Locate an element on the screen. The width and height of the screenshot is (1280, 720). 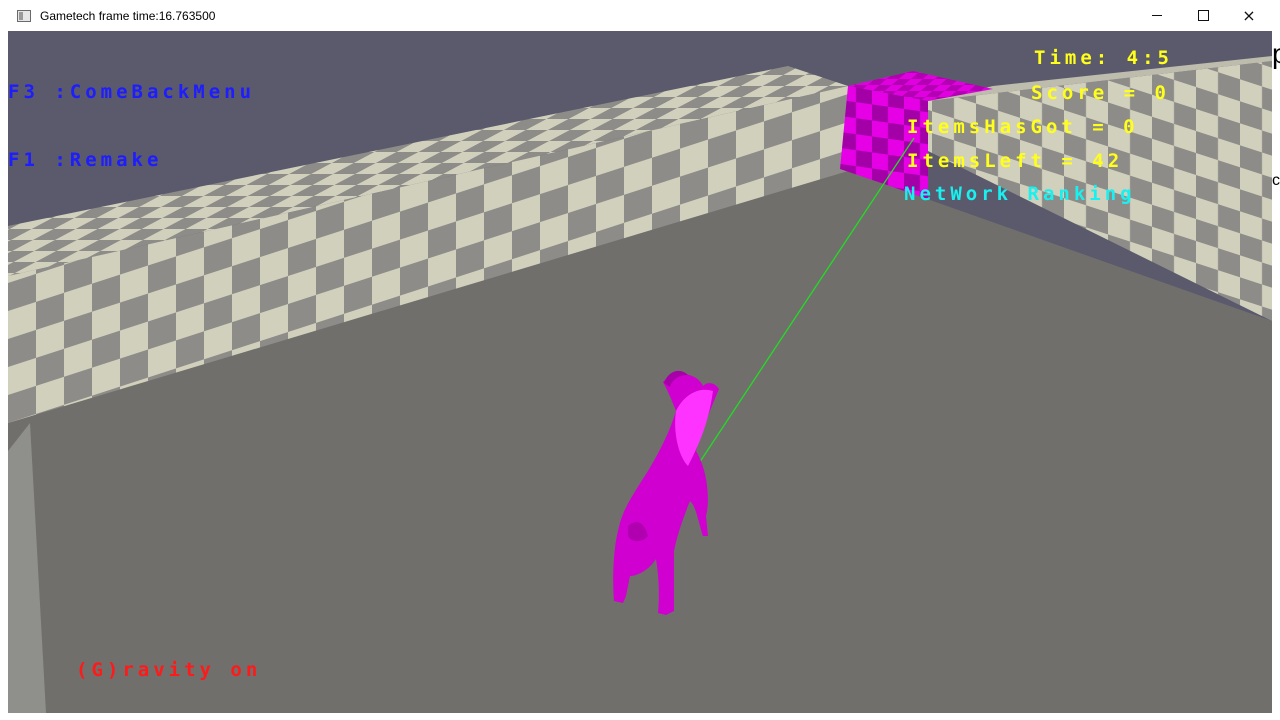
network-ranking-label: NetWork Ranking is located at coordinates (1020, 194).